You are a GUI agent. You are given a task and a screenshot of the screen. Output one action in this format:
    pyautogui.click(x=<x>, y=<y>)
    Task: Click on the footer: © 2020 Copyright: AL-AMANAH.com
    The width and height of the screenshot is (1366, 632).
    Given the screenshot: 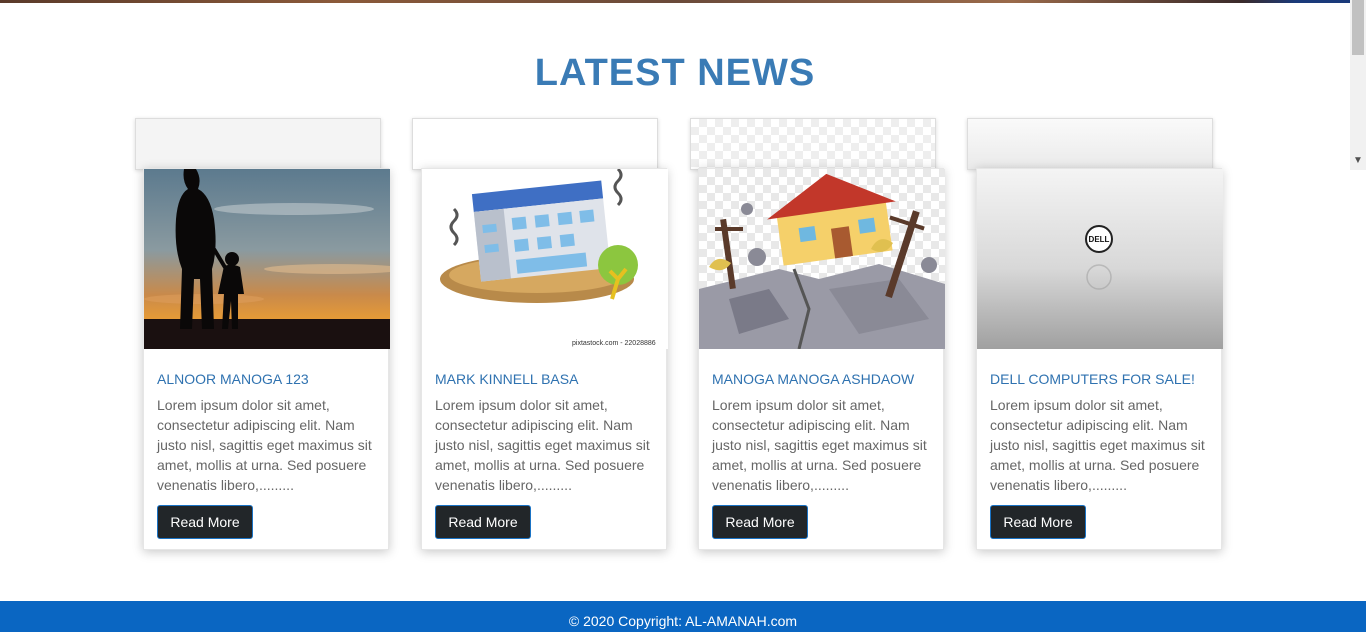 What is the action you would take?
    pyautogui.click(x=683, y=616)
    